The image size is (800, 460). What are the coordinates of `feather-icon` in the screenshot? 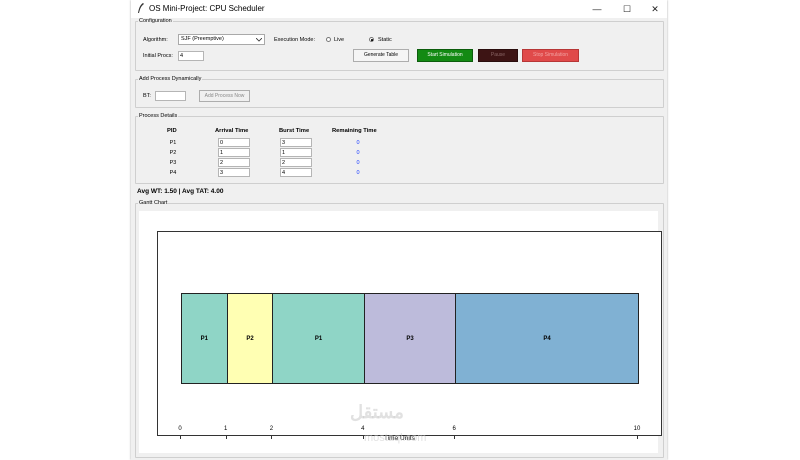 It's located at (141, 8).